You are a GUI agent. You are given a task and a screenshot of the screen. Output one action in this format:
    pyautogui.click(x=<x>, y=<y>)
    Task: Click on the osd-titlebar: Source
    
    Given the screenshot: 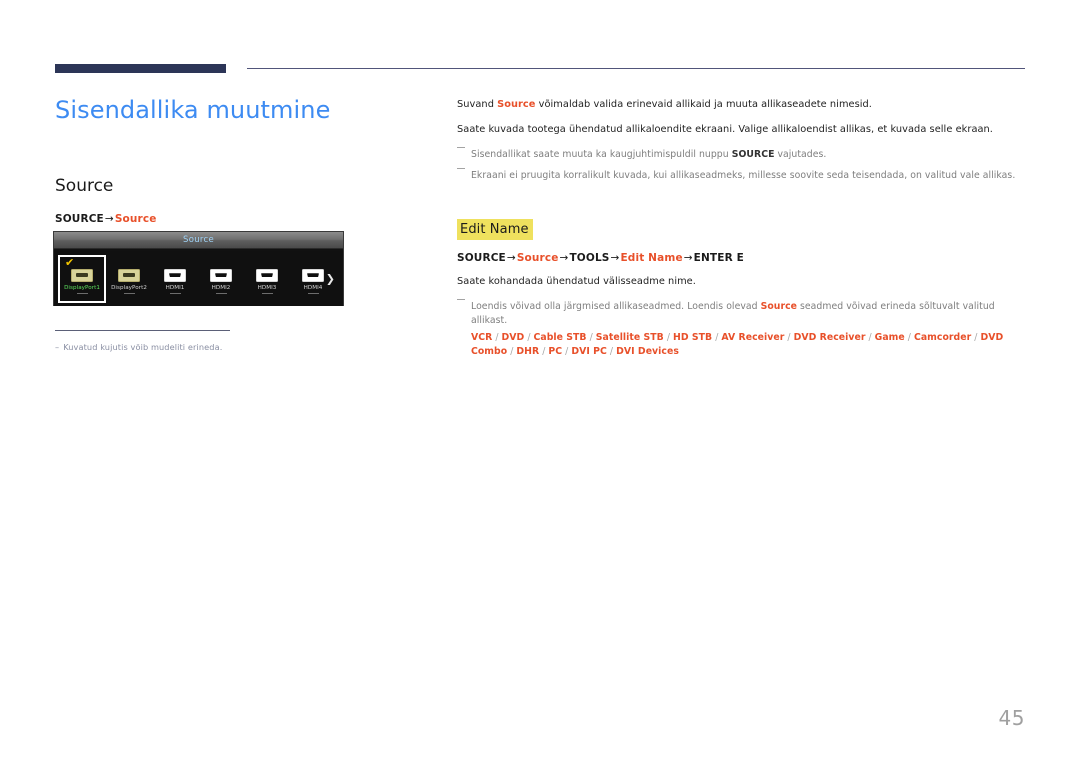 What is the action you would take?
    pyautogui.click(x=198, y=240)
    